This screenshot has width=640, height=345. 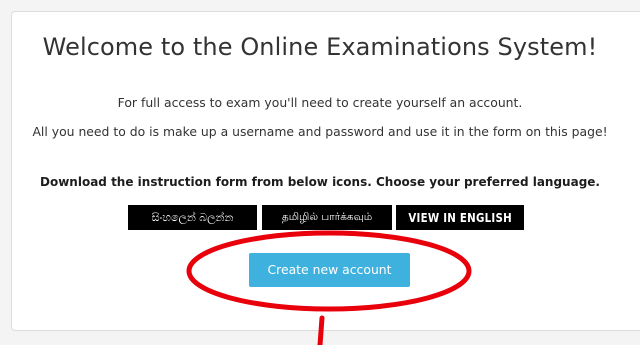 What do you see at coordinates (327, 217) in the screenshot?
I see `tamil-instructions-link: தமிழில் பார்க்கவும்` at bounding box center [327, 217].